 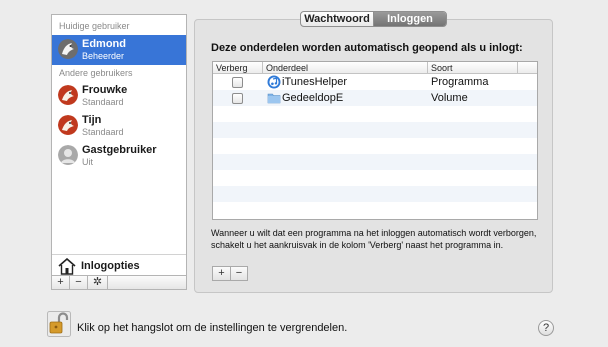 I want to click on table-row: GedeeldopE Volume, so click(x=375, y=98).